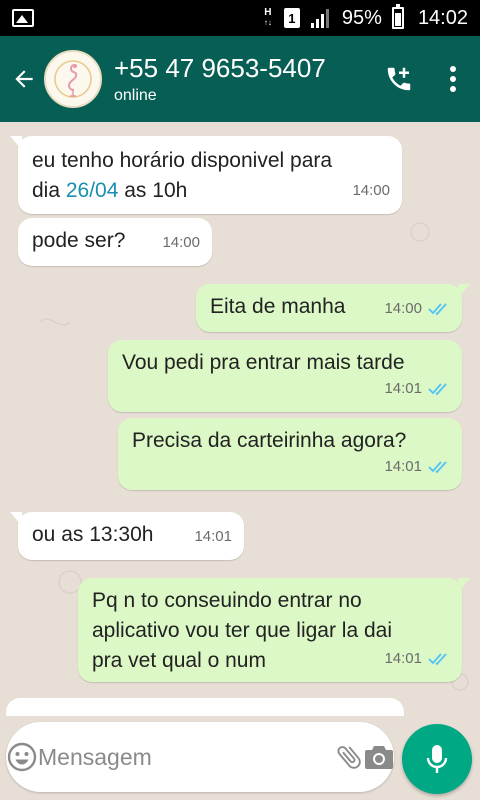 This screenshot has width=480, height=800. I want to click on message-outgoing: Precisa da carteirinha agora? 14:01, so click(290, 454).